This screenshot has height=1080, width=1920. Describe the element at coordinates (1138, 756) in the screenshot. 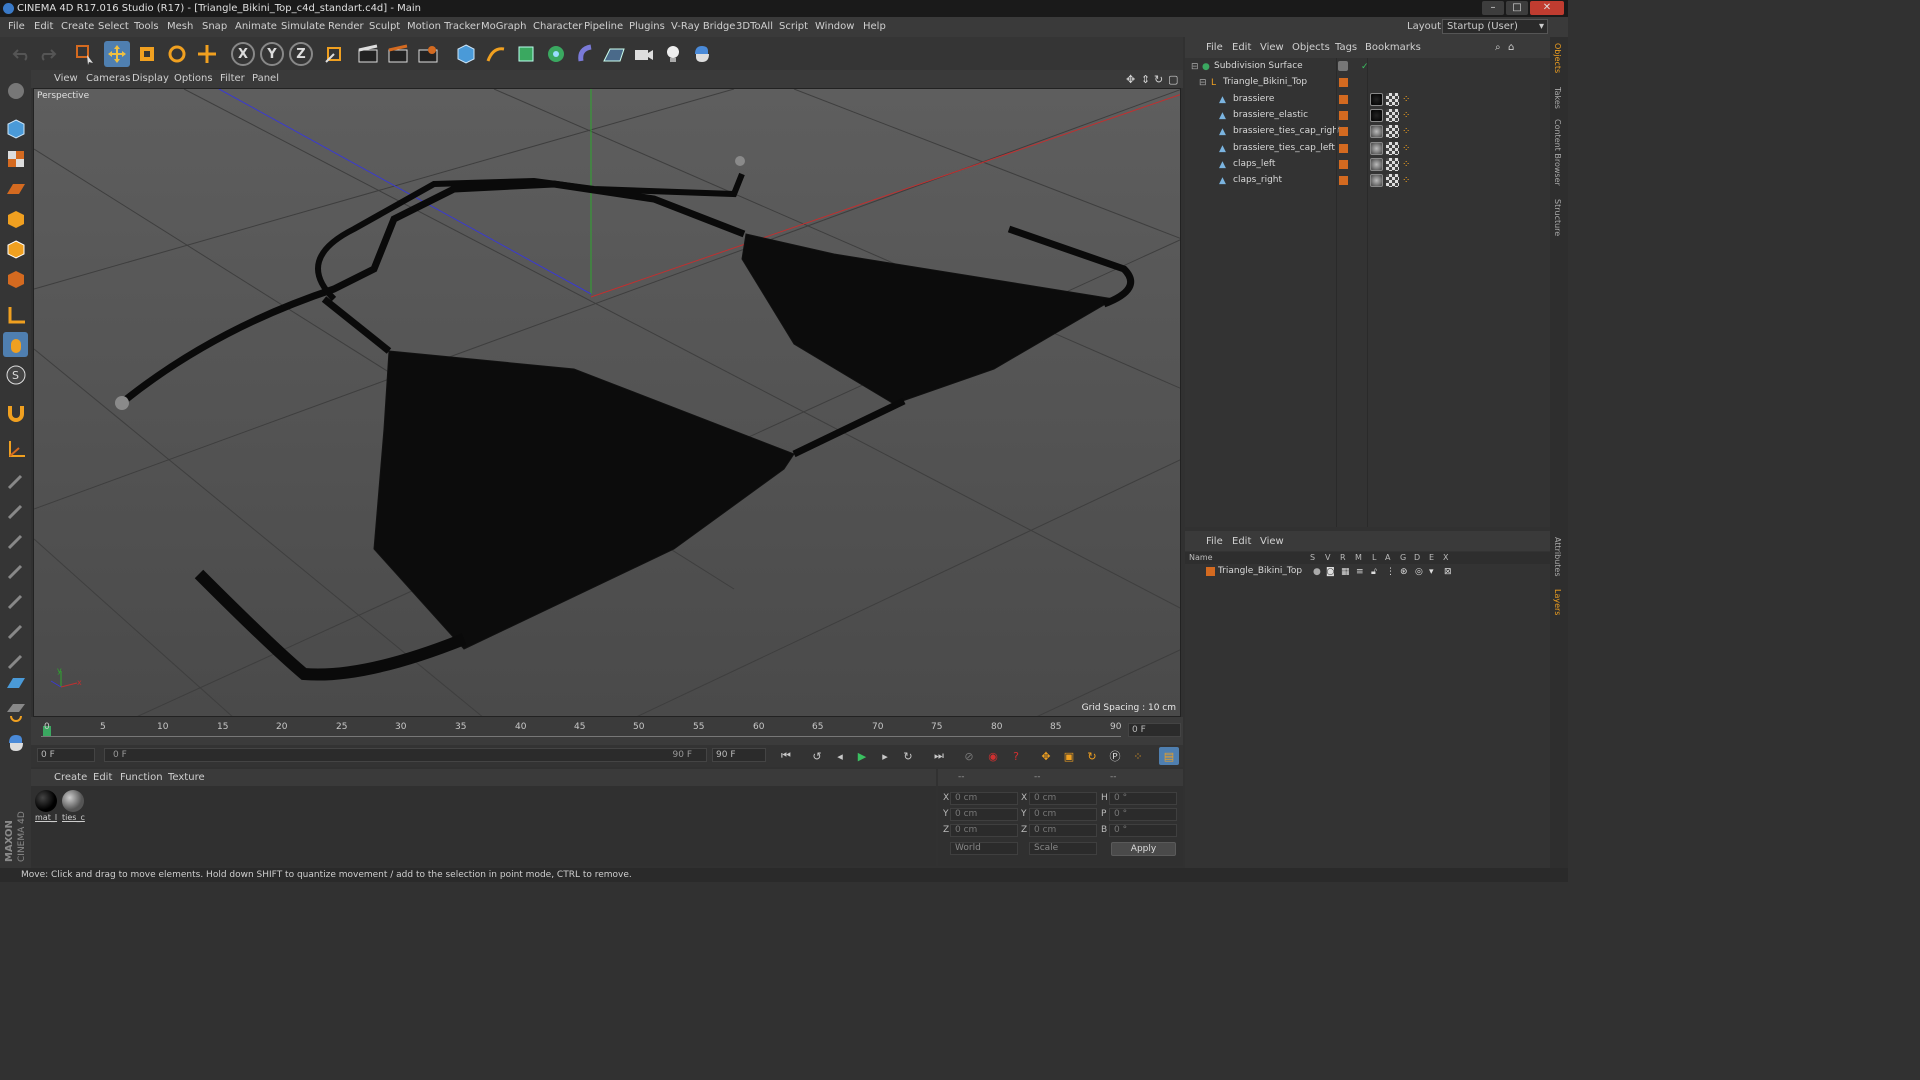

I see `key-pla-button: ⁘` at that location.